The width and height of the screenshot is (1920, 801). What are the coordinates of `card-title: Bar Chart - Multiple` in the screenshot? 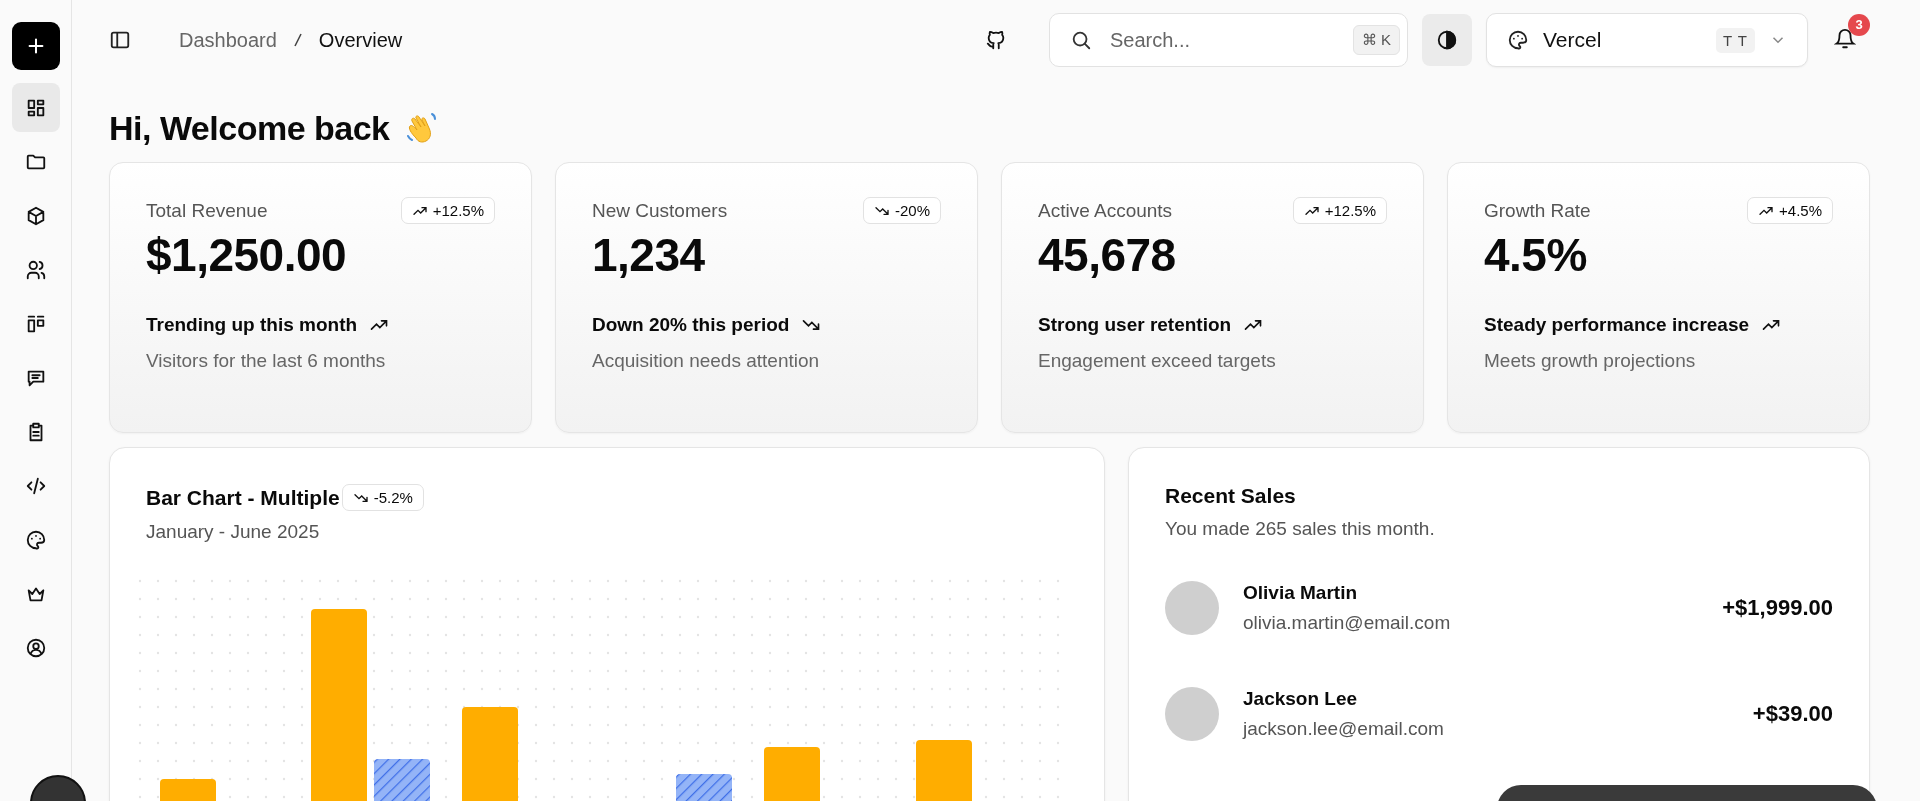 It's located at (243, 497).